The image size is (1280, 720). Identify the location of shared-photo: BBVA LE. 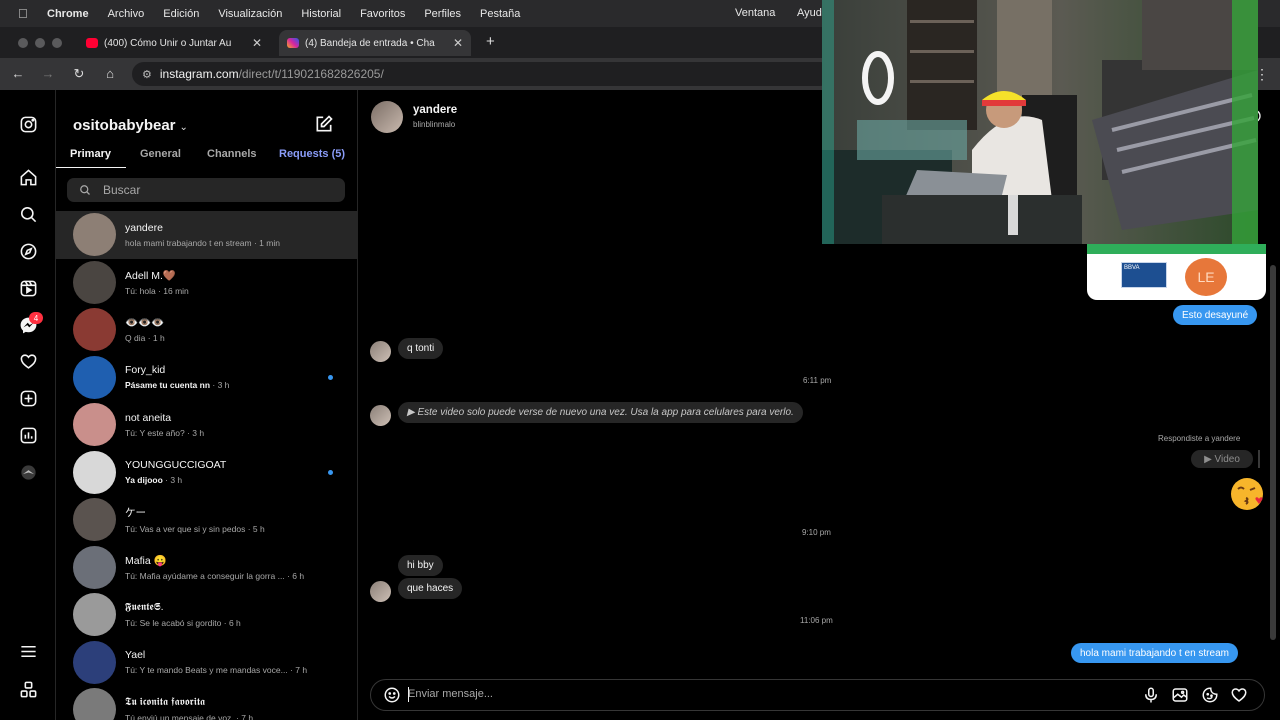
(1176, 272).